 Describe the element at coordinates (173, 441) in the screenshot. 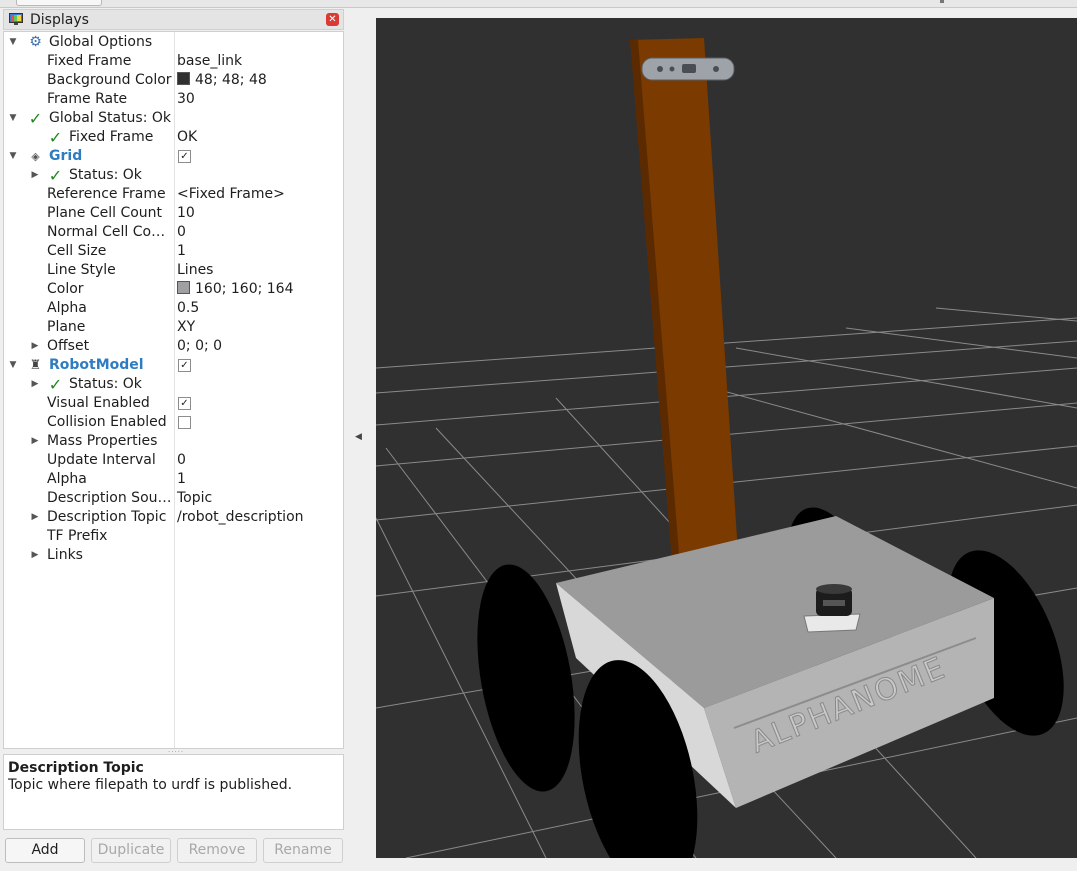

I see `tree-row: ▶ Mass Properties` at that location.